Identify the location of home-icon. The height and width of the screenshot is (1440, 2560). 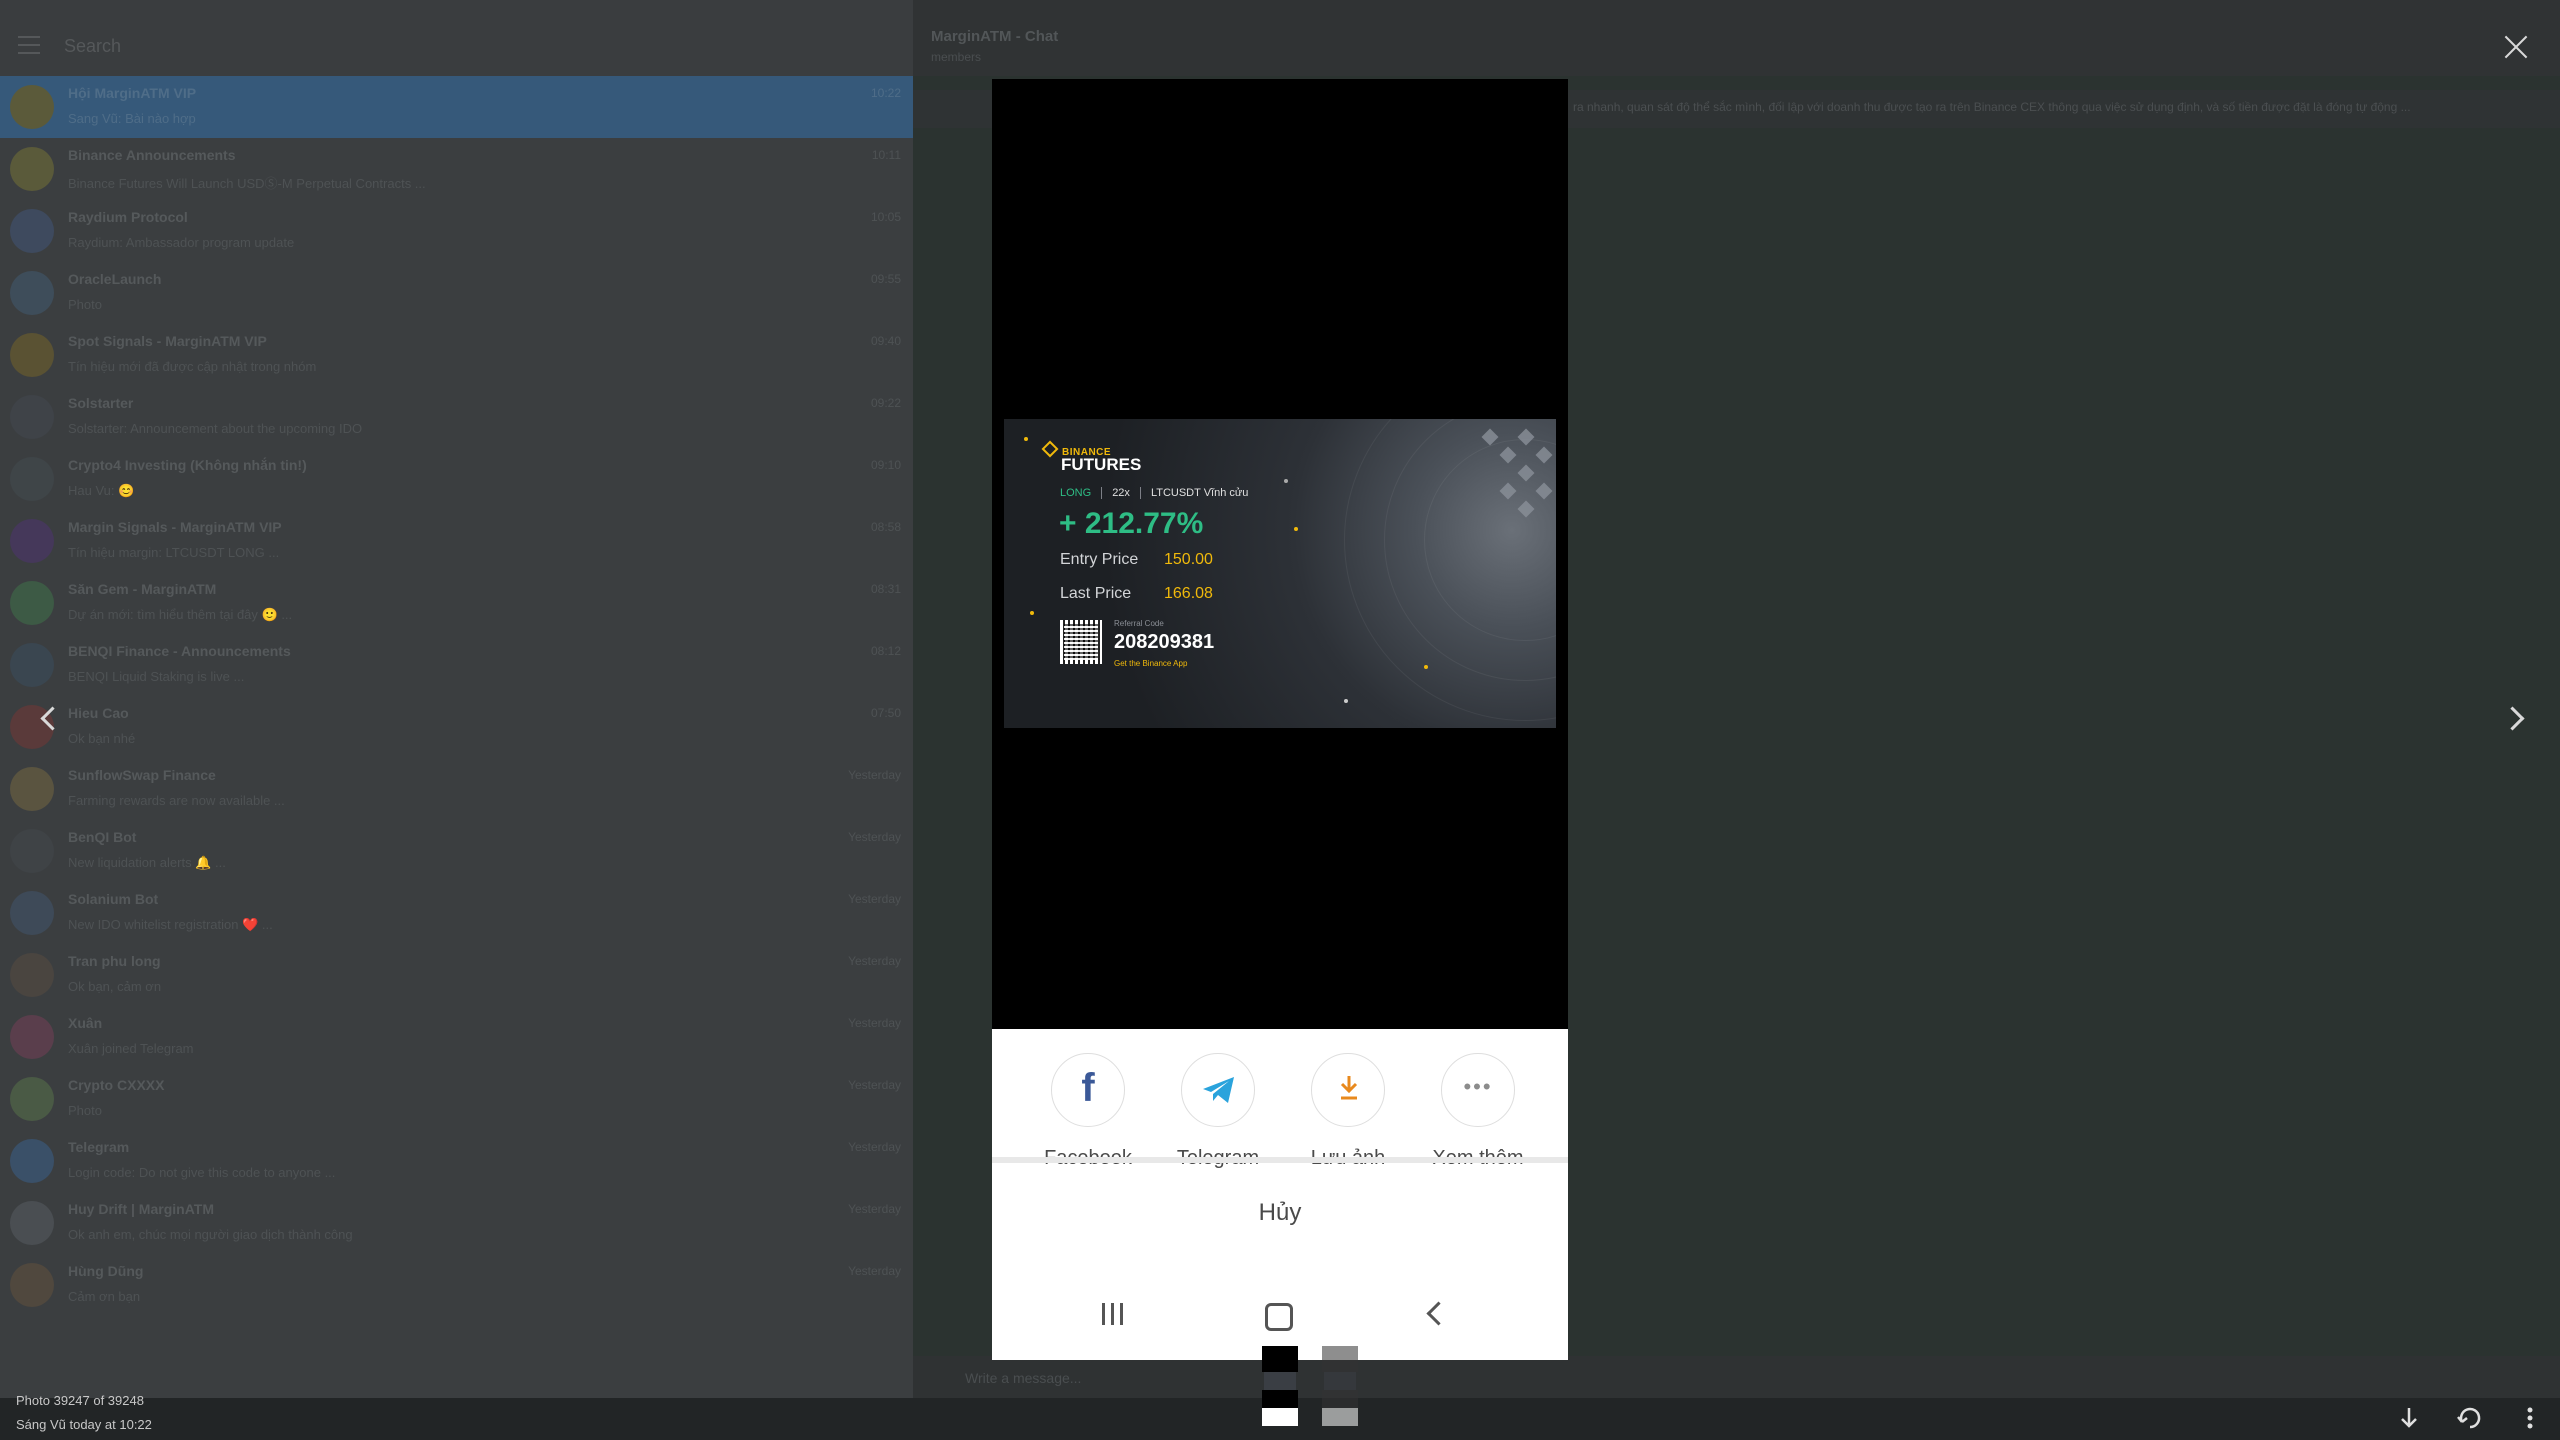
(1279, 1317).